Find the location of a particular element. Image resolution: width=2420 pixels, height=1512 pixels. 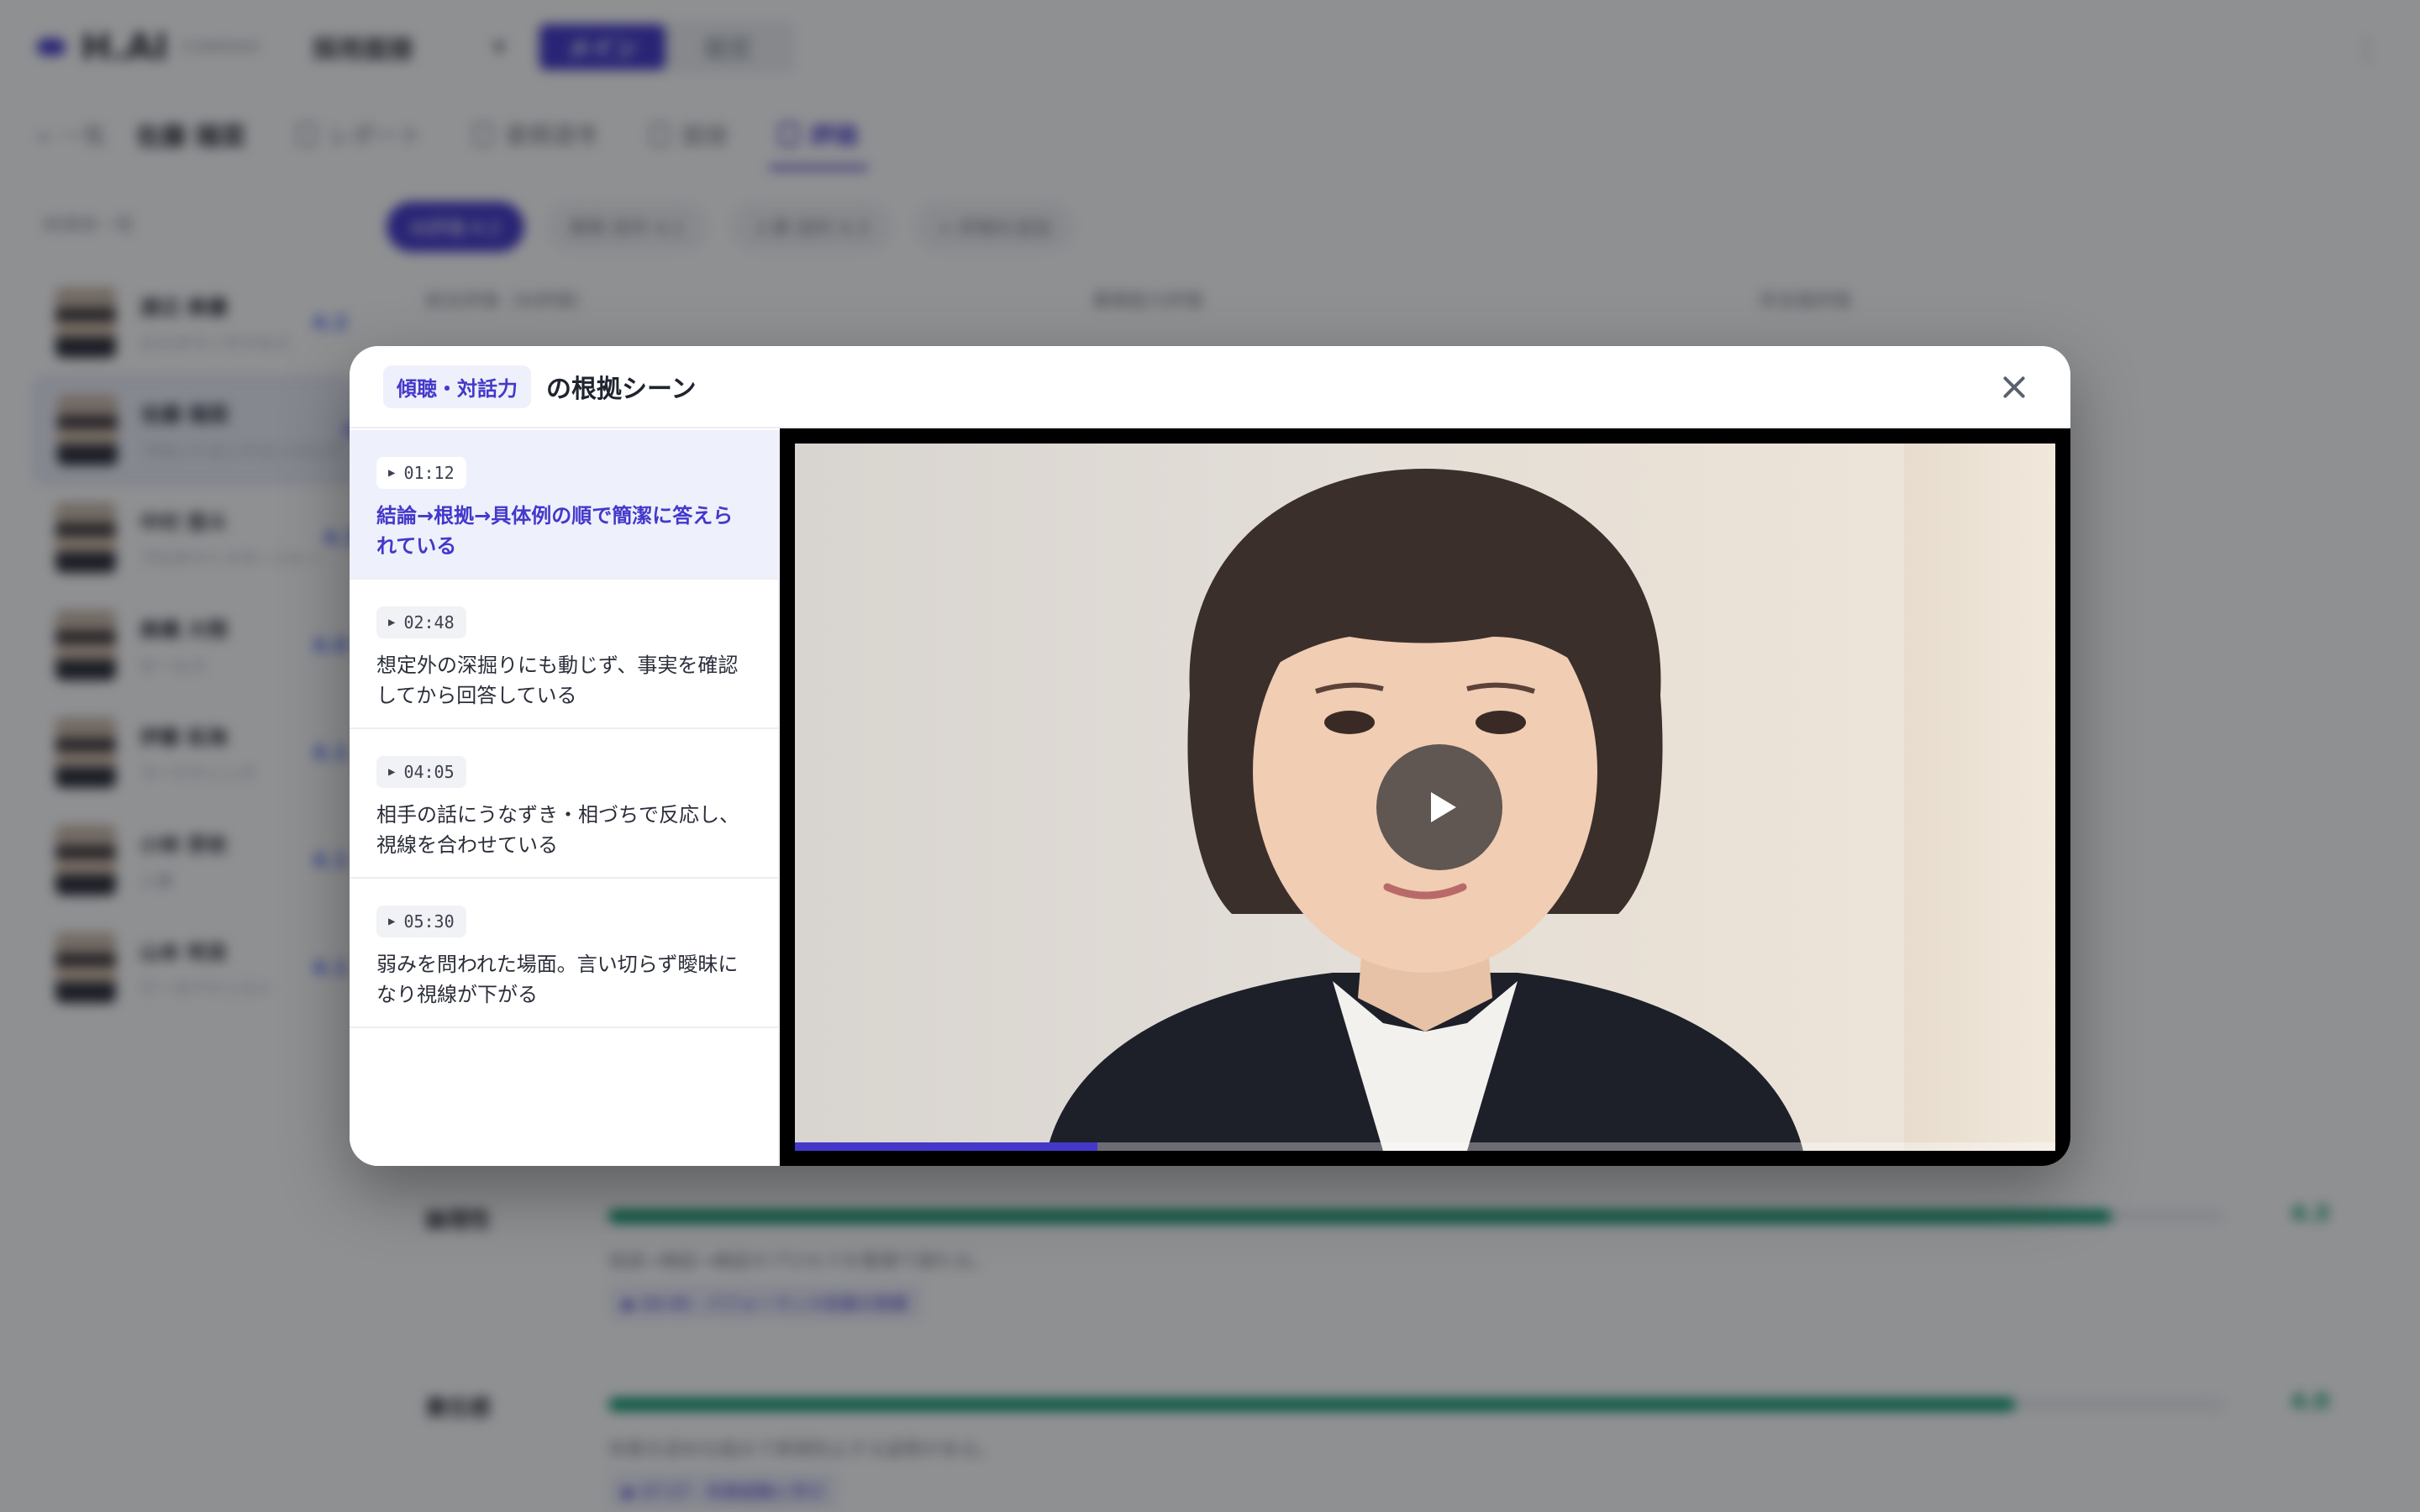

timestamp-badge: ▶ 04:05 is located at coordinates (421, 772).